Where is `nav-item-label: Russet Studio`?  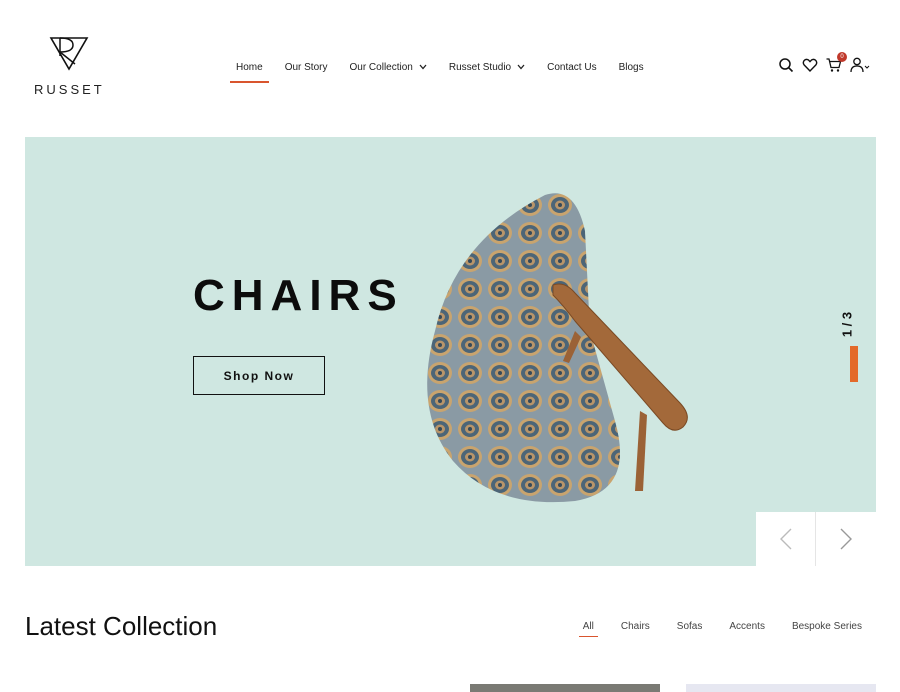
nav-item-label: Russet Studio is located at coordinates (480, 67).